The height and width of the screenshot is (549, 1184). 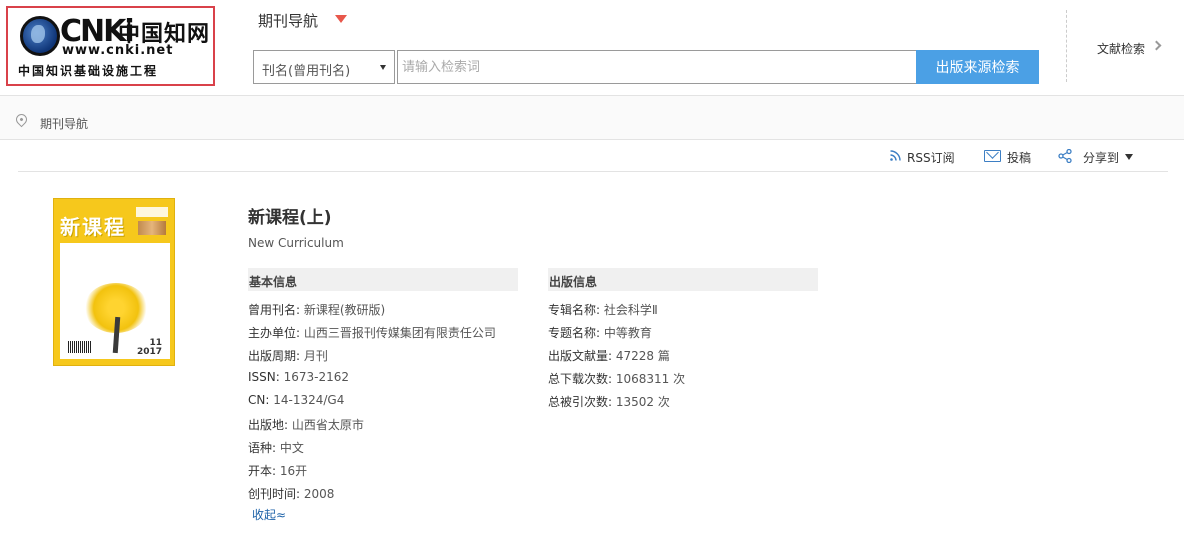 I want to click on info-label: 曾用刊名:, so click(x=274, y=310).